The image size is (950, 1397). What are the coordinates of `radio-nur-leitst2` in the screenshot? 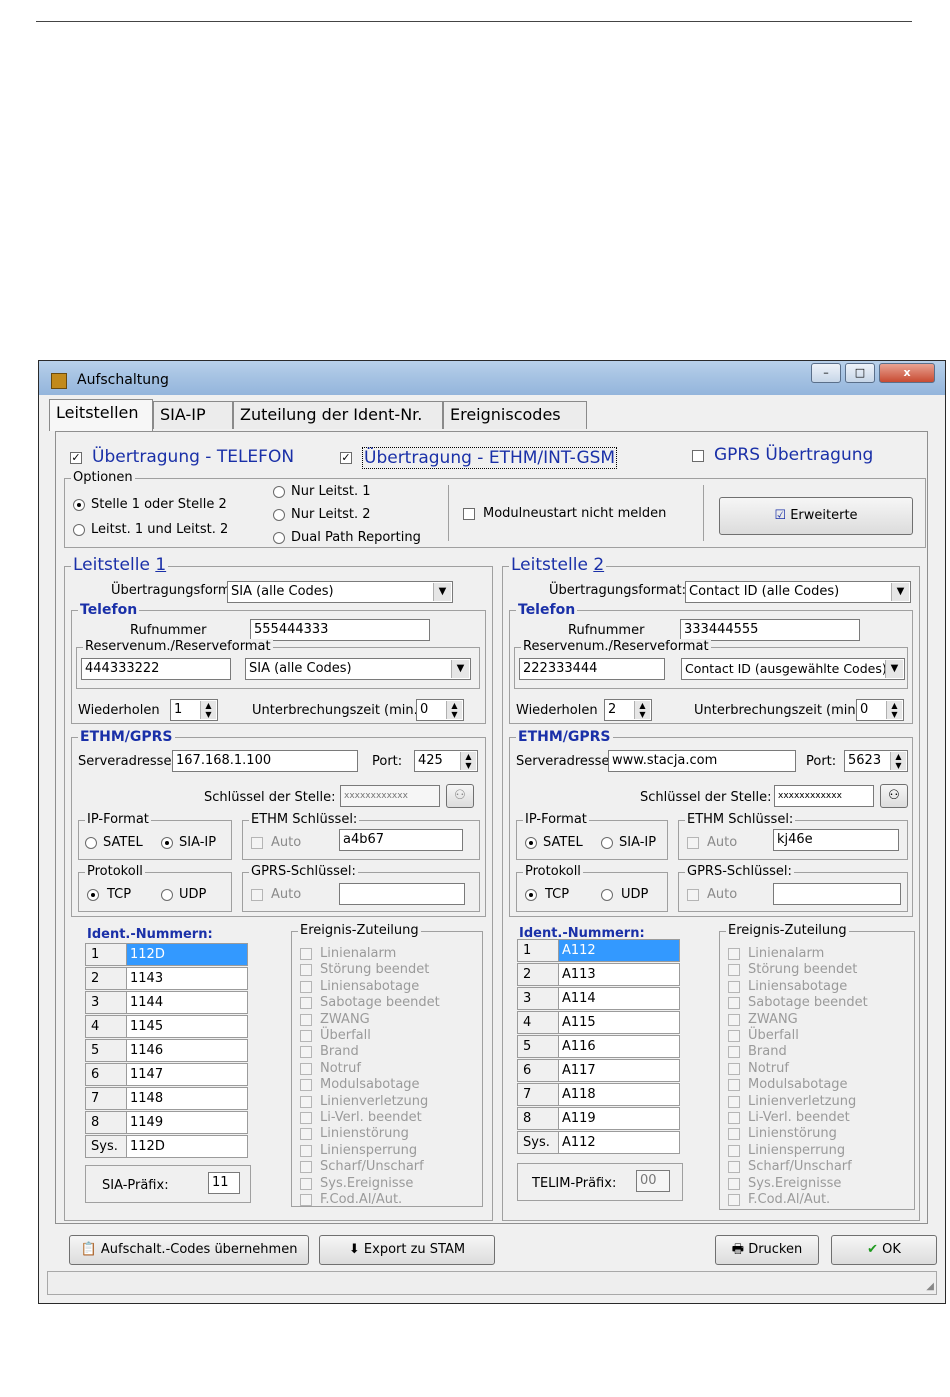 It's located at (279, 515).